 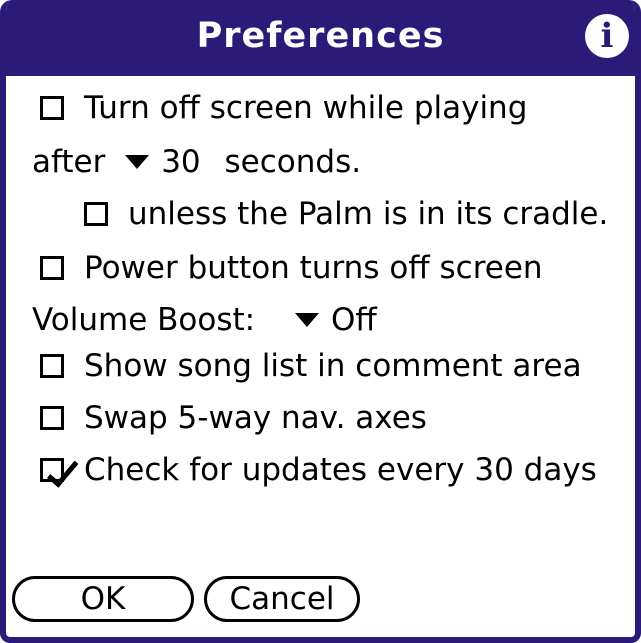 I want to click on show-song-list-row: Show song list in comment area, so click(x=311, y=366).